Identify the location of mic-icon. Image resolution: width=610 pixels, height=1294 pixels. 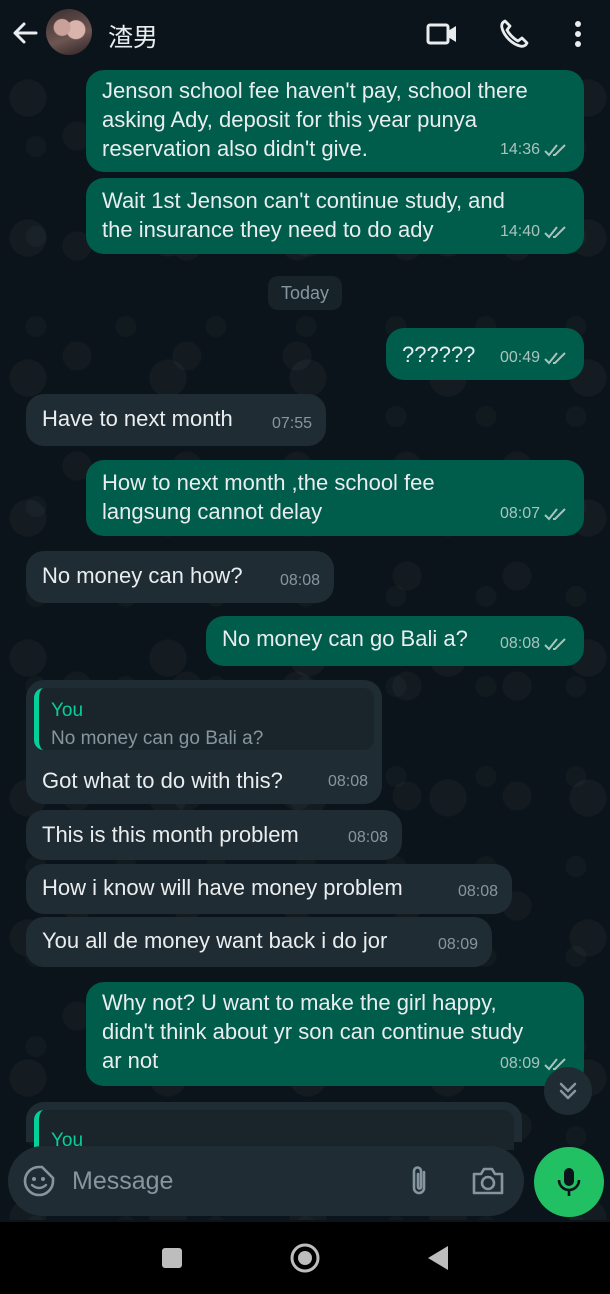
(569, 1182).